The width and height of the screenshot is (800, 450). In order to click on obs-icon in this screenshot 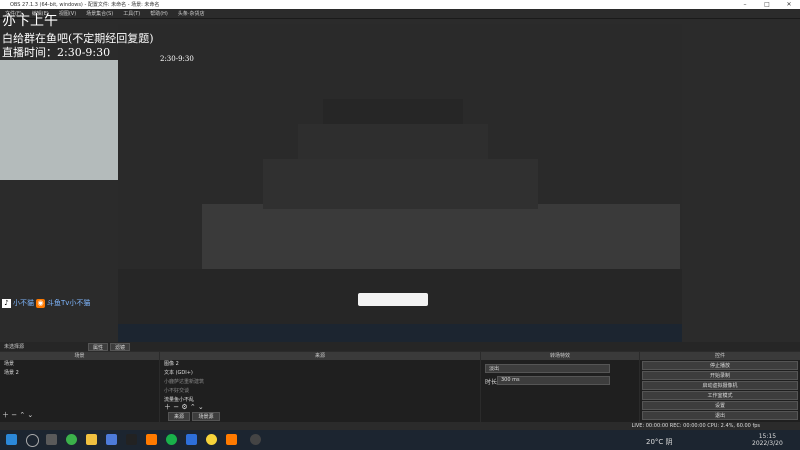, I will do `click(255, 439)`.